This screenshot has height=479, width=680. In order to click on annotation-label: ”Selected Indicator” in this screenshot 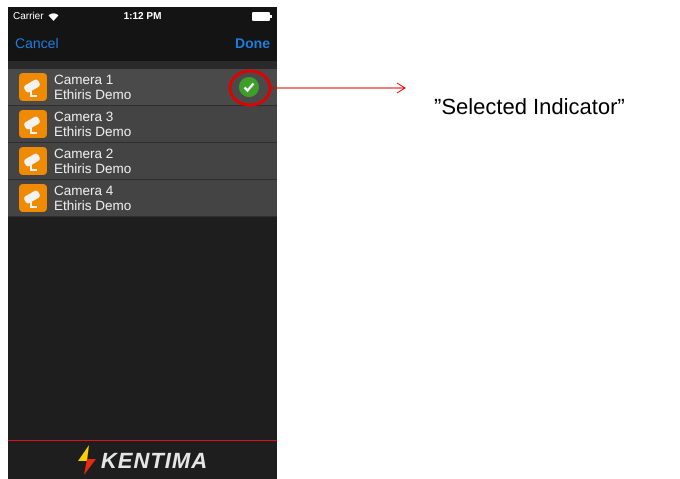, I will do `click(529, 107)`.